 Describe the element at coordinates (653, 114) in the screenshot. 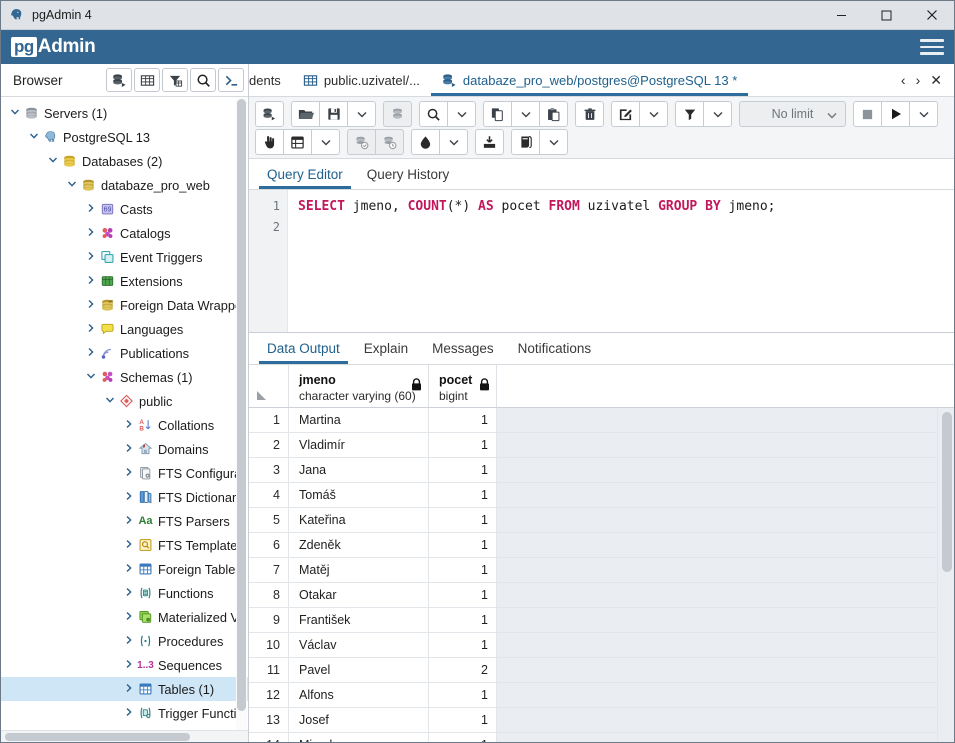

I see `edit-options-caret-icon` at that location.